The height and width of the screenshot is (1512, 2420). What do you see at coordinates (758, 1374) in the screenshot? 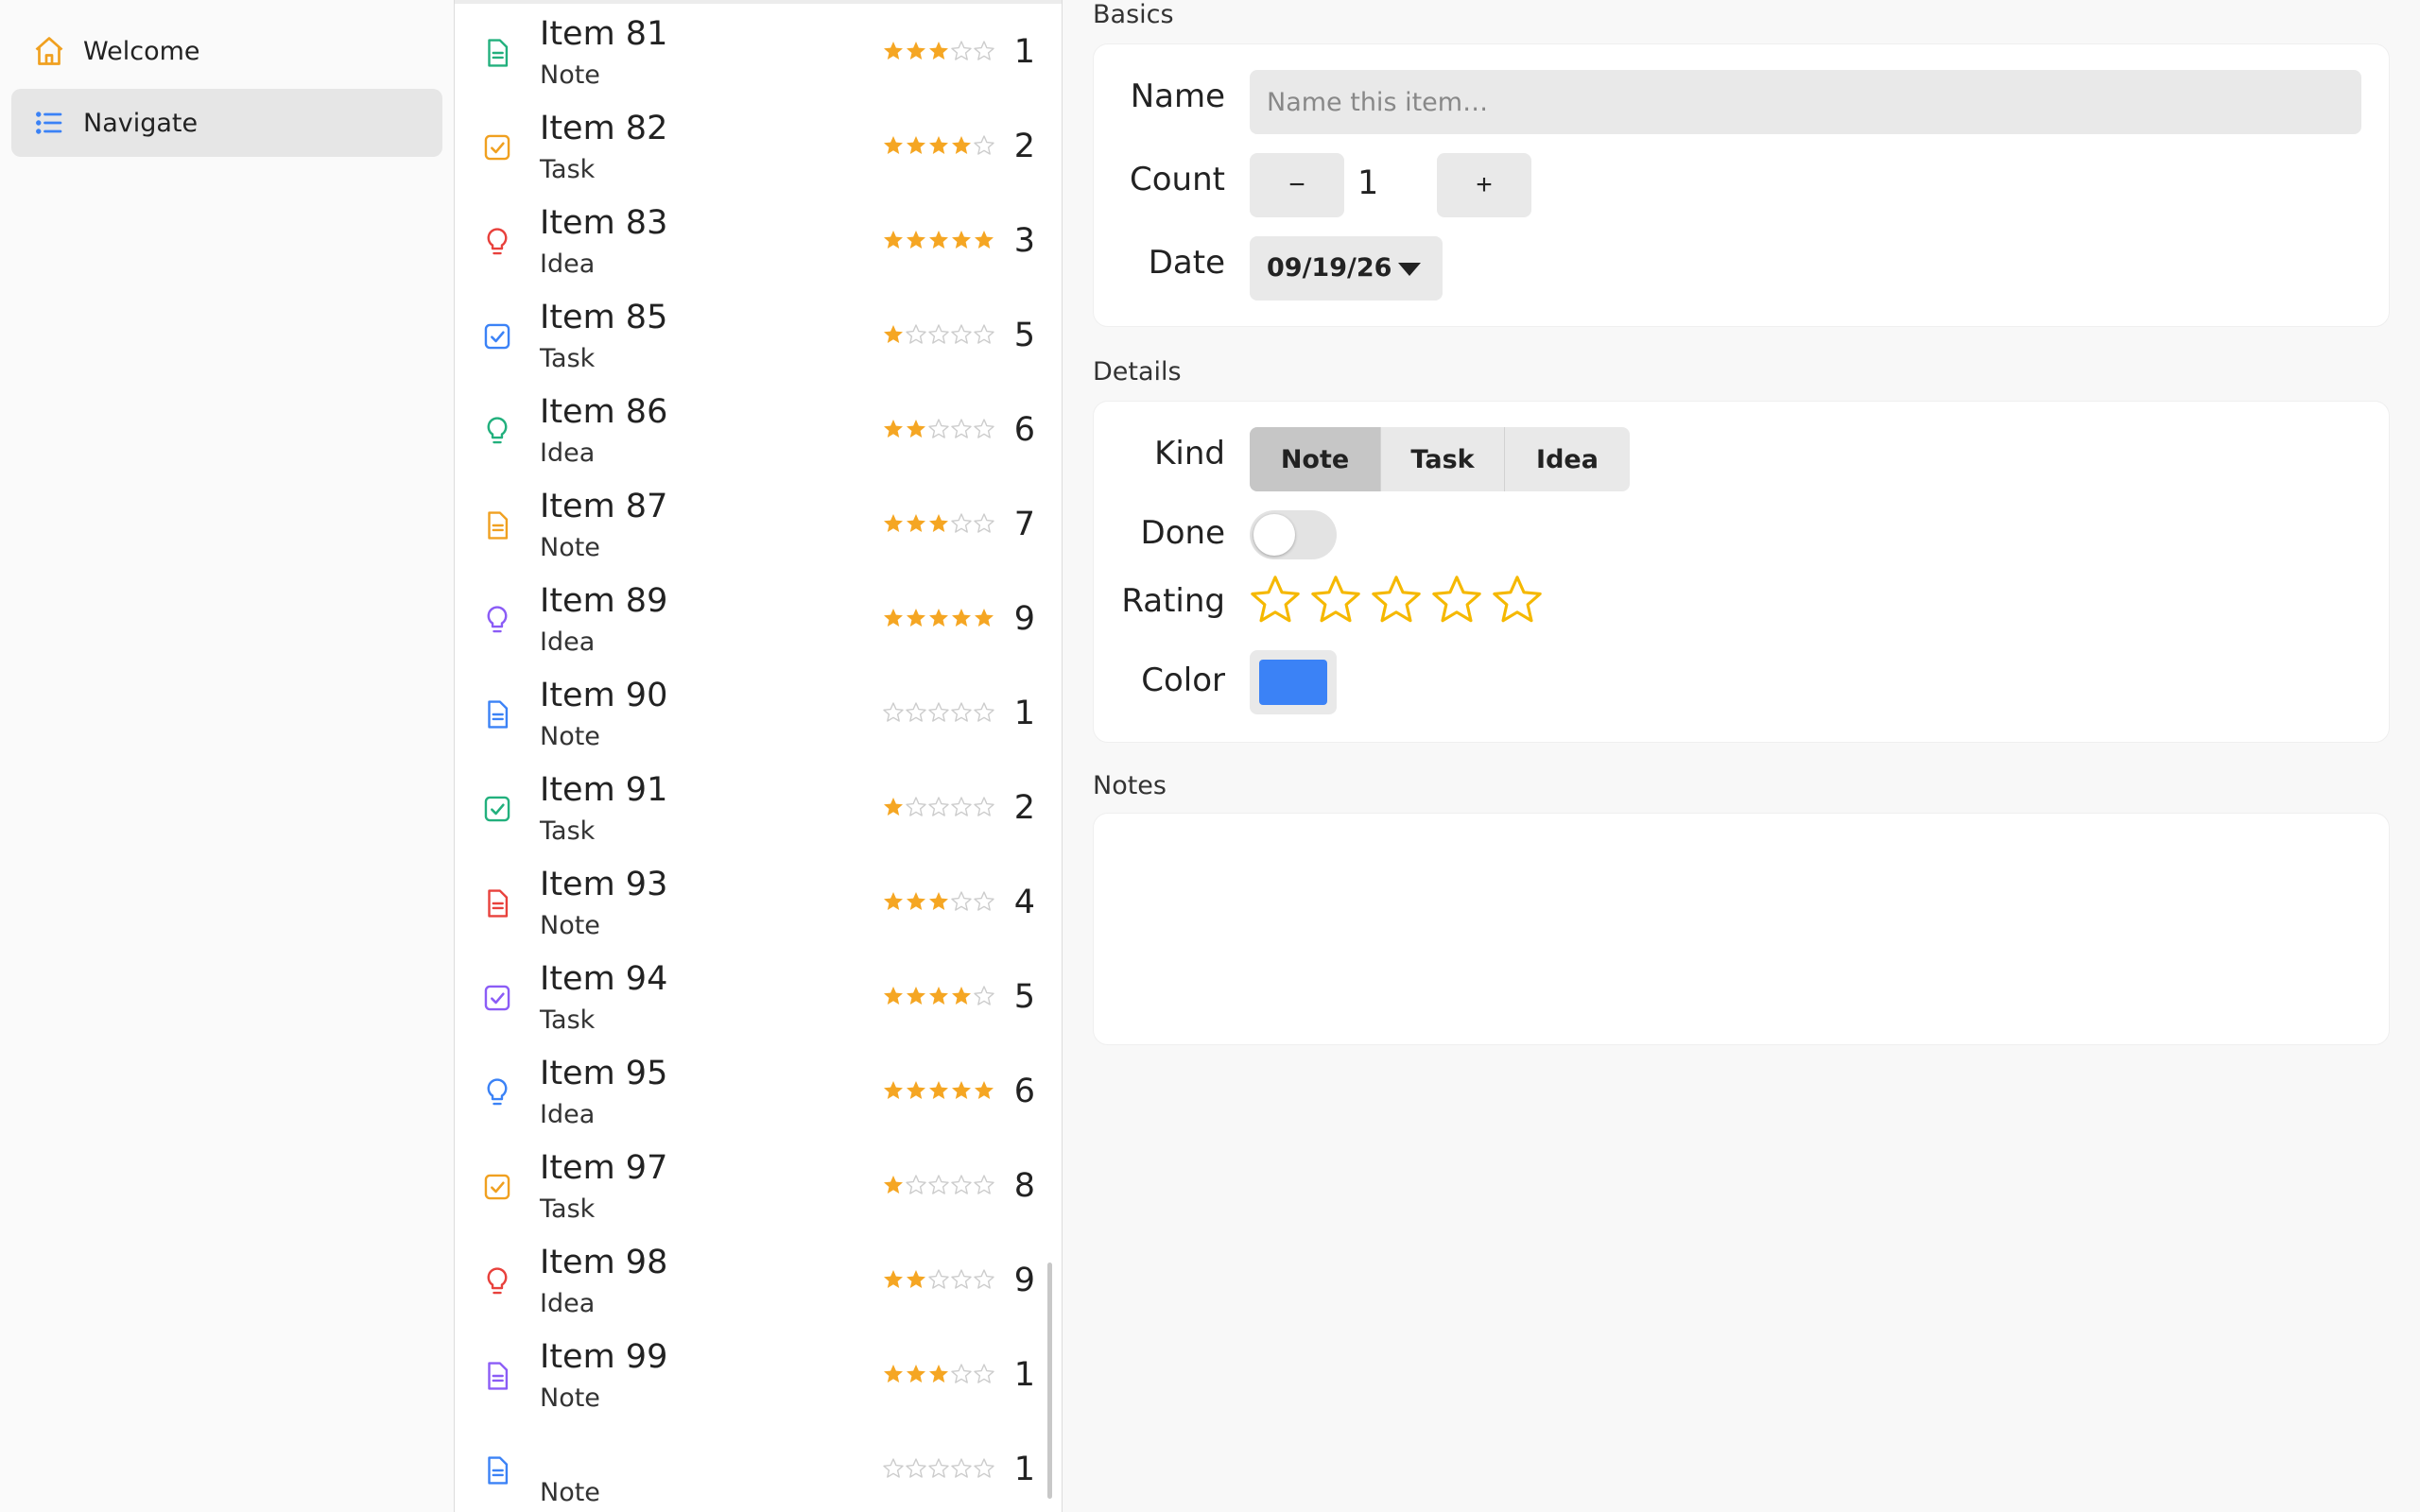
I see `list-item: Item 99 Note 1` at bounding box center [758, 1374].